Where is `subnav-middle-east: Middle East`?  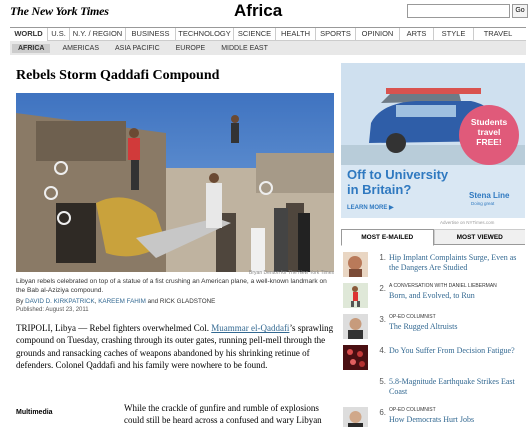 subnav-middle-east: Middle East is located at coordinates (244, 48).